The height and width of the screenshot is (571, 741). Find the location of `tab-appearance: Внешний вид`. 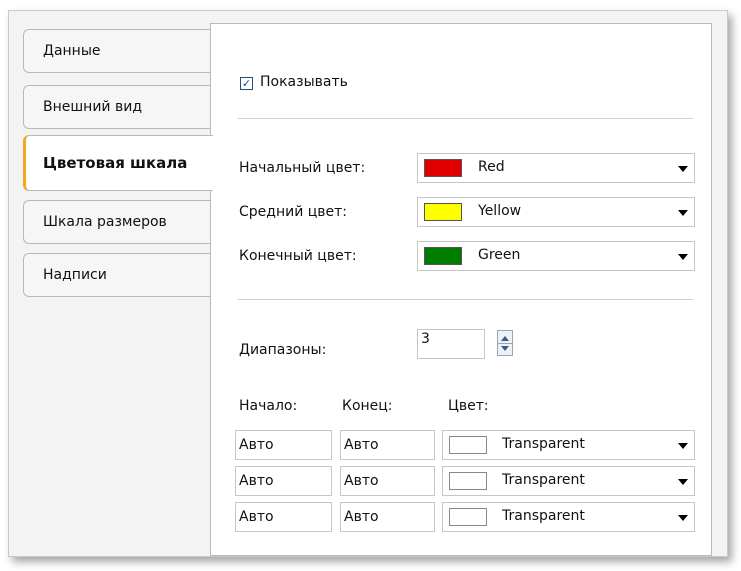

tab-appearance: Внешний вид is located at coordinates (117, 107).